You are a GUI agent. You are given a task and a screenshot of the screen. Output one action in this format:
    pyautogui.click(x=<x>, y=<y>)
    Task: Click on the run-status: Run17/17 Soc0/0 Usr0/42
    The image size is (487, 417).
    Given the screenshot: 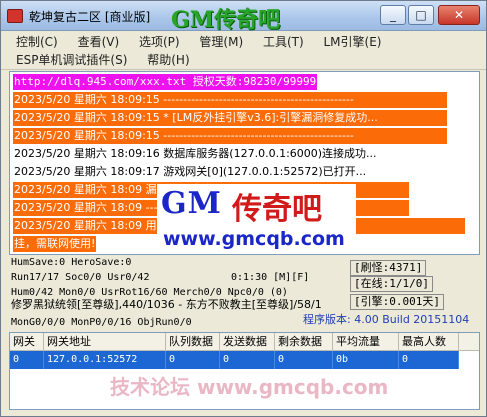 What is the action you would take?
    pyautogui.click(x=80, y=277)
    